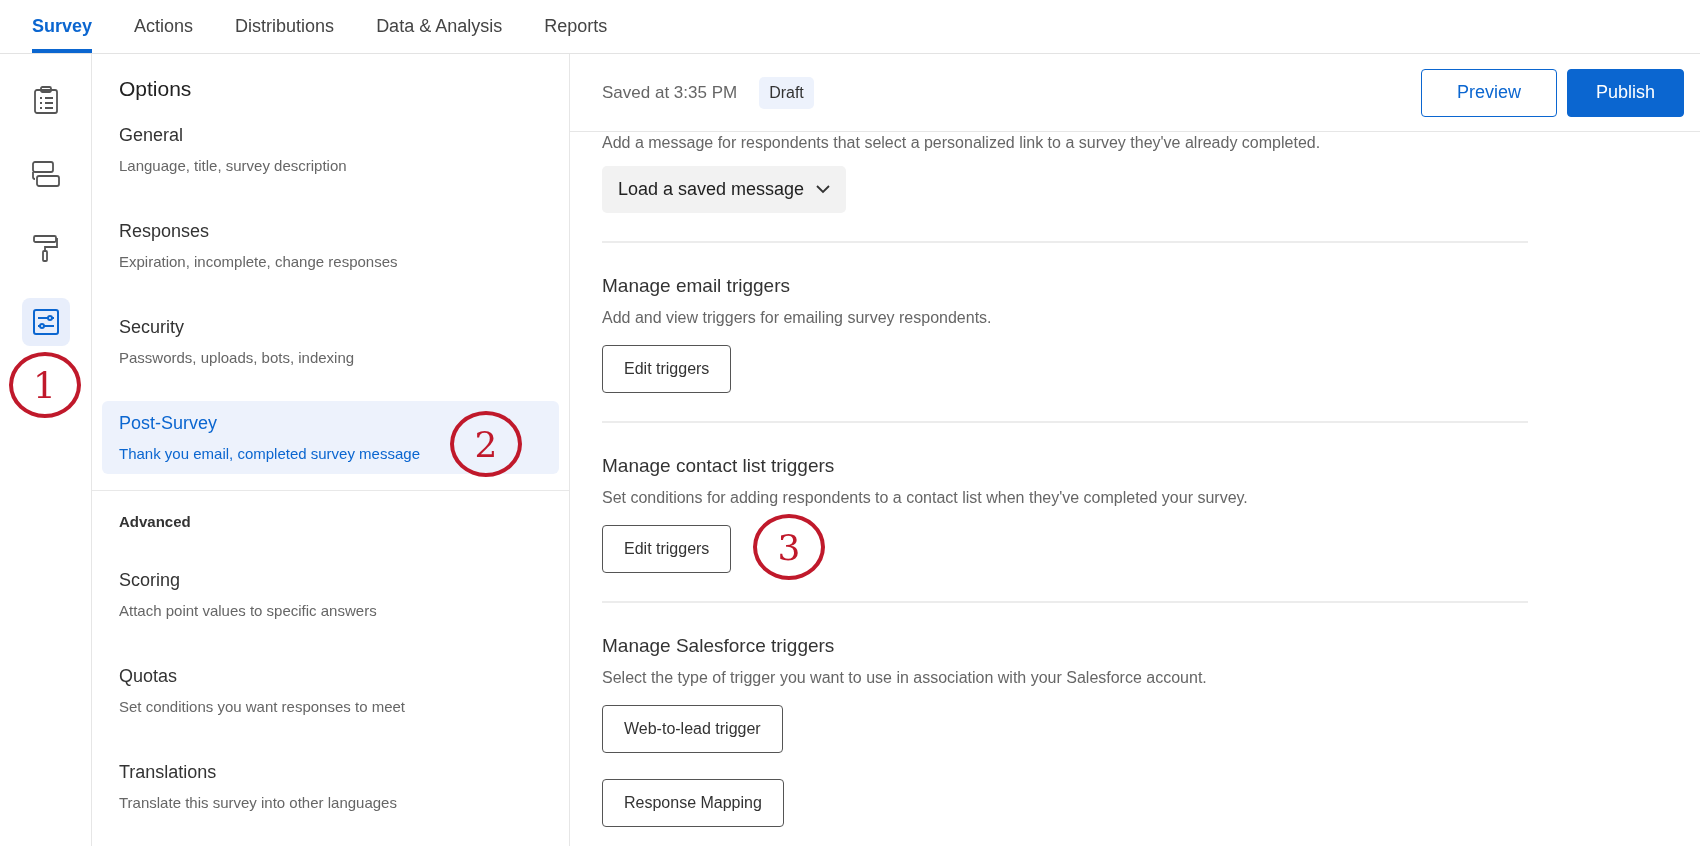 The width and height of the screenshot is (1700, 846). I want to click on option-title: Security, so click(152, 327).